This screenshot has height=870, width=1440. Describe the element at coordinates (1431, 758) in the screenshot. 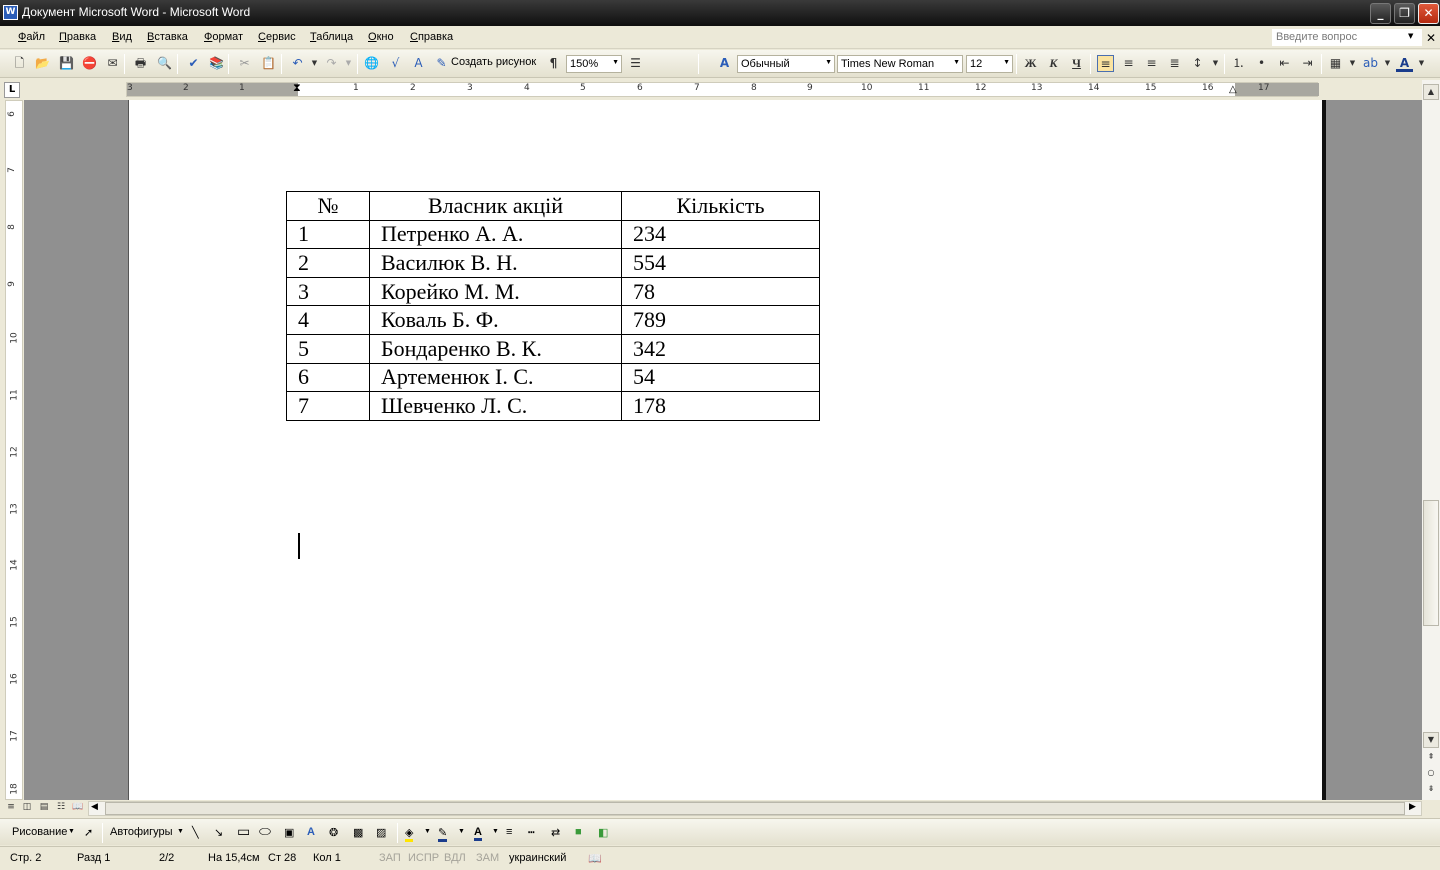

I see `previous-page-icon: ⇞` at that location.